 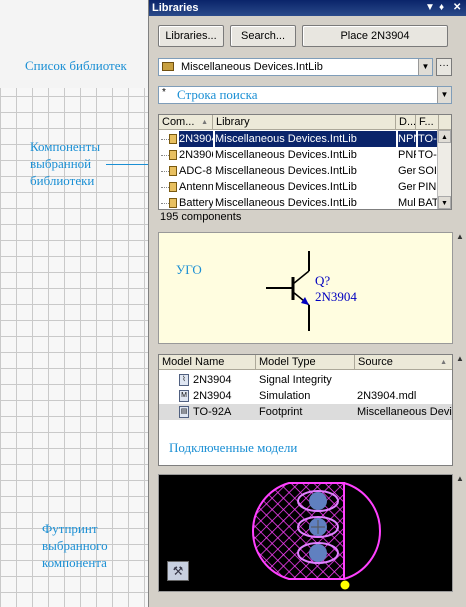 I want to click on footprint-icon: ▤, so click(x=184, y=412).